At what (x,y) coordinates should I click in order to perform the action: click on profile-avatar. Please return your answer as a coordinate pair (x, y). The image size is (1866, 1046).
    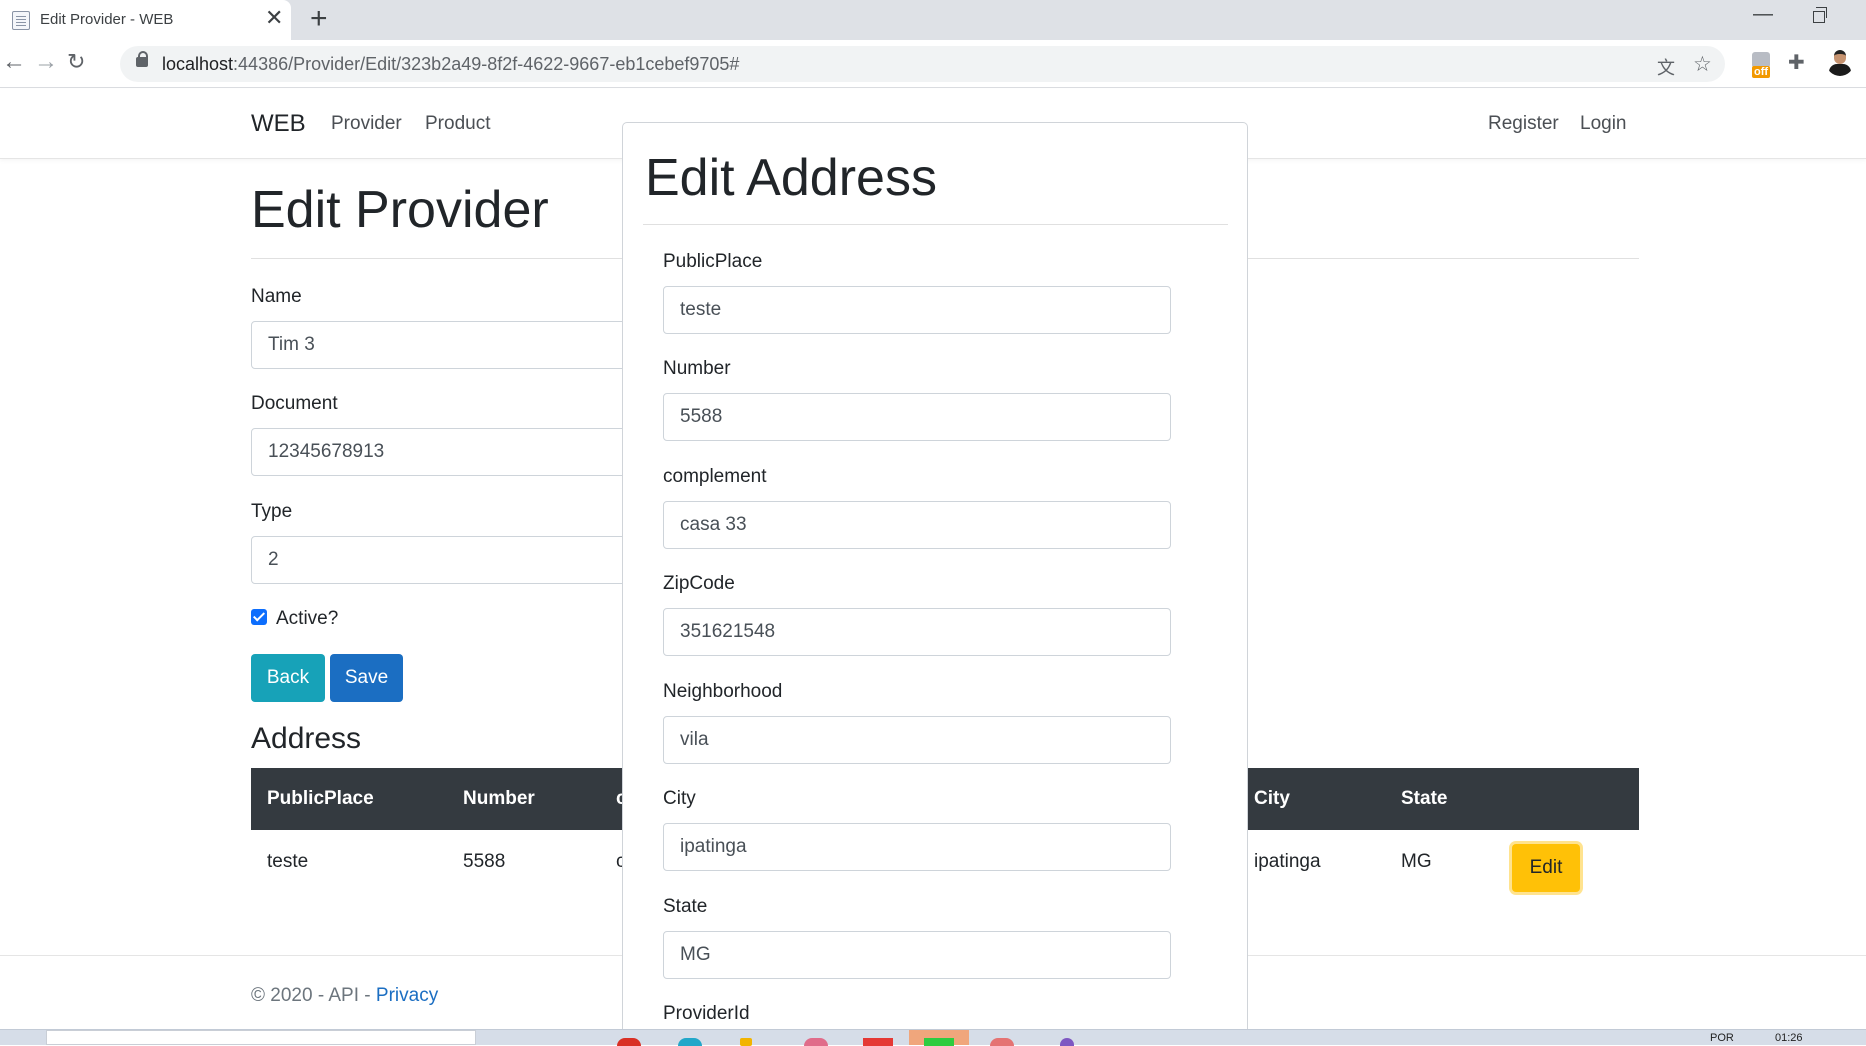
    Looking at the image, I should click on (1840, 62).